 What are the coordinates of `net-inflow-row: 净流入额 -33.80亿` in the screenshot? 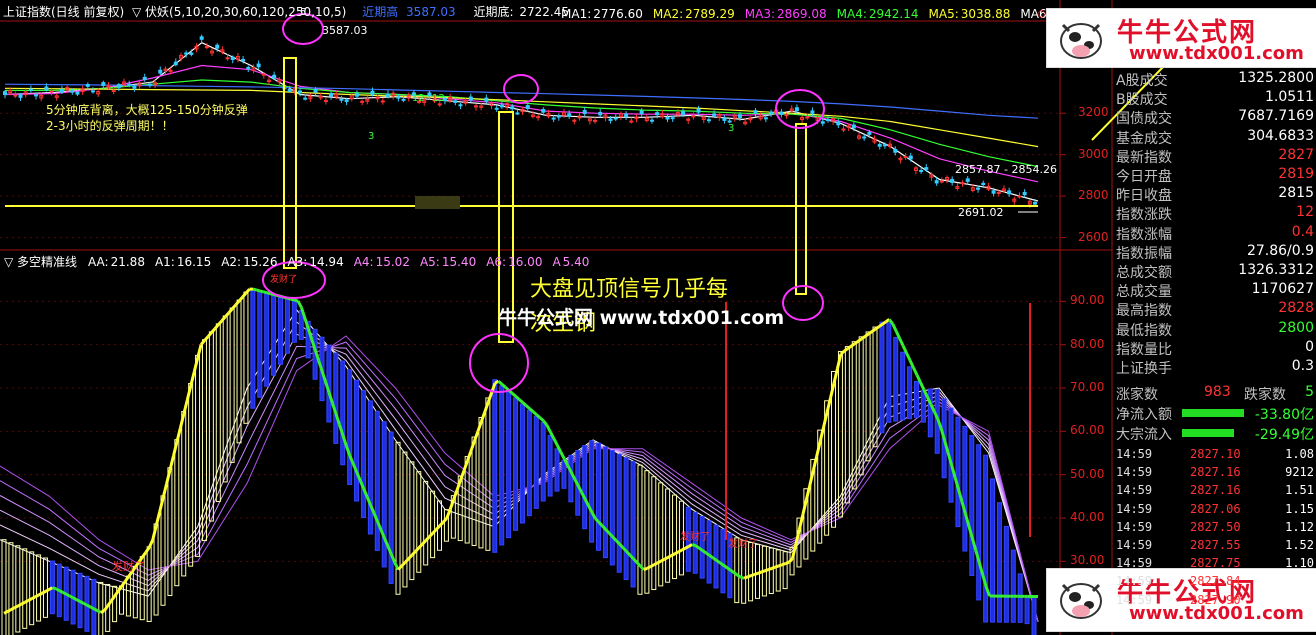 It's located at (1214, 413).